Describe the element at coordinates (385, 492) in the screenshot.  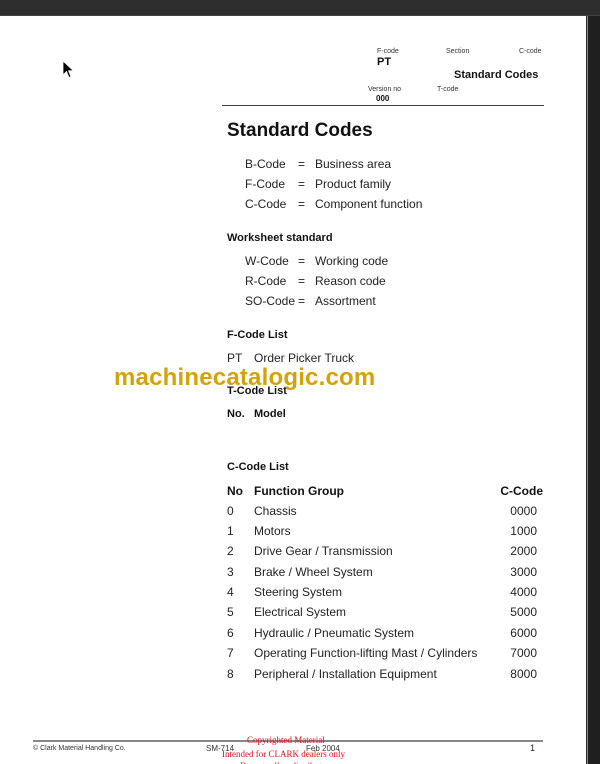
I see `ccode-table-header: No Function Group C-Code` at that location.